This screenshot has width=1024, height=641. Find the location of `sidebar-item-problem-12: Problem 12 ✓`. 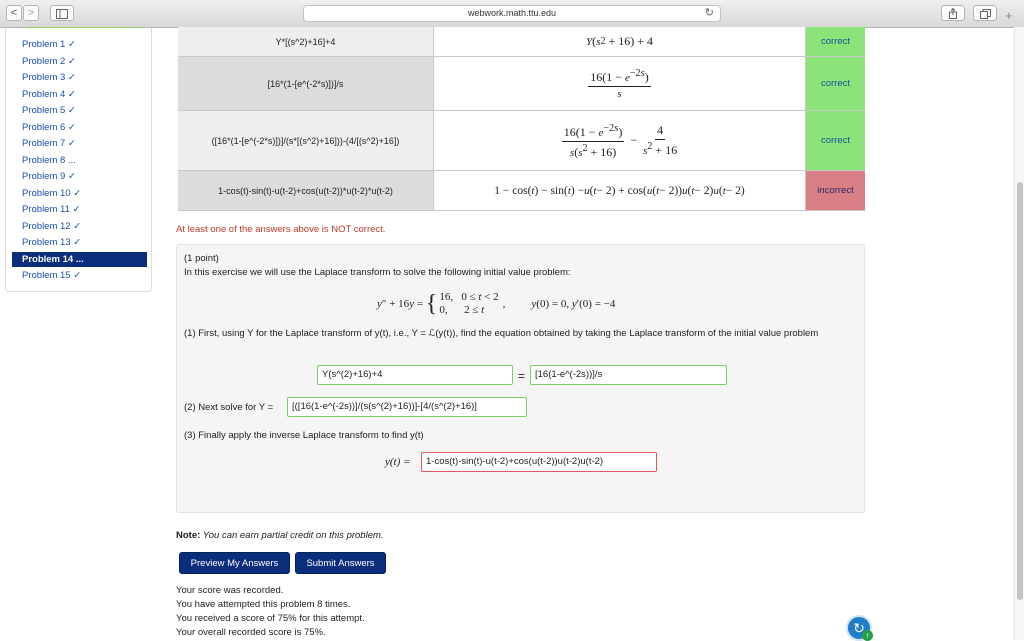

sidebar-item-problem-12: Problem 12 ✓ is located at coordinates (79, 226).